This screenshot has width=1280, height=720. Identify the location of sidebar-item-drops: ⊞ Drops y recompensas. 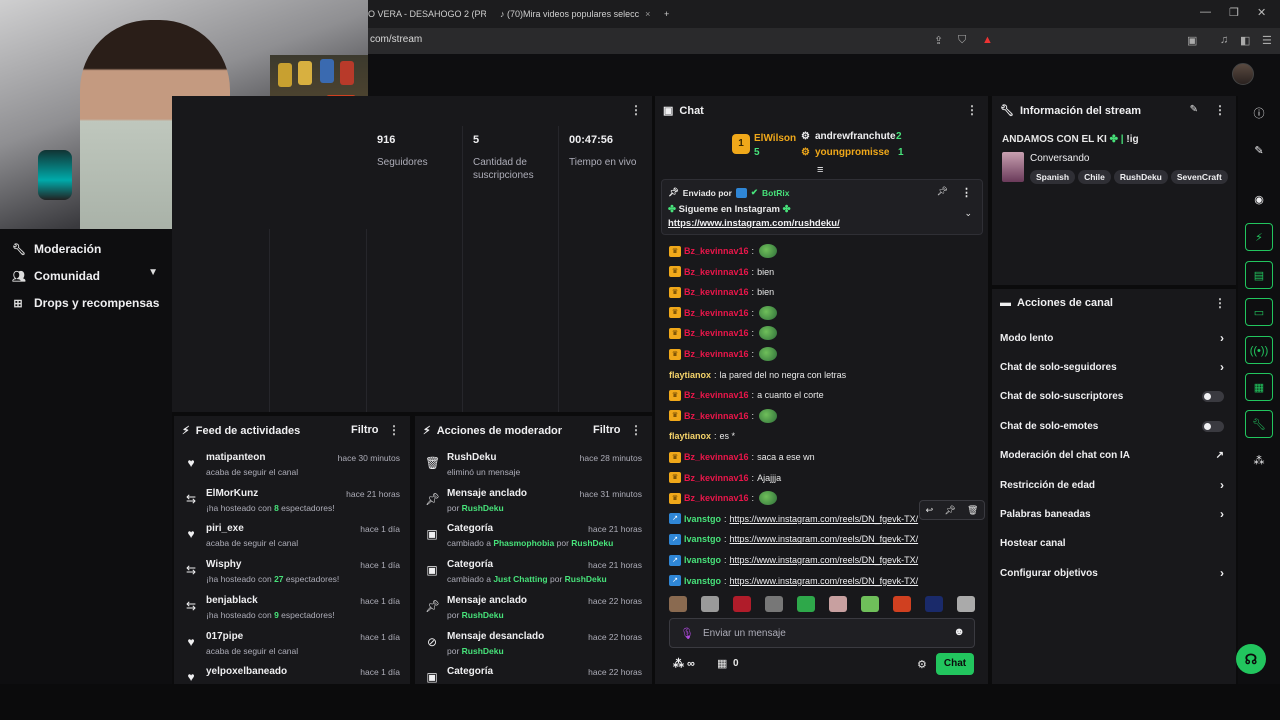
(85, 303).